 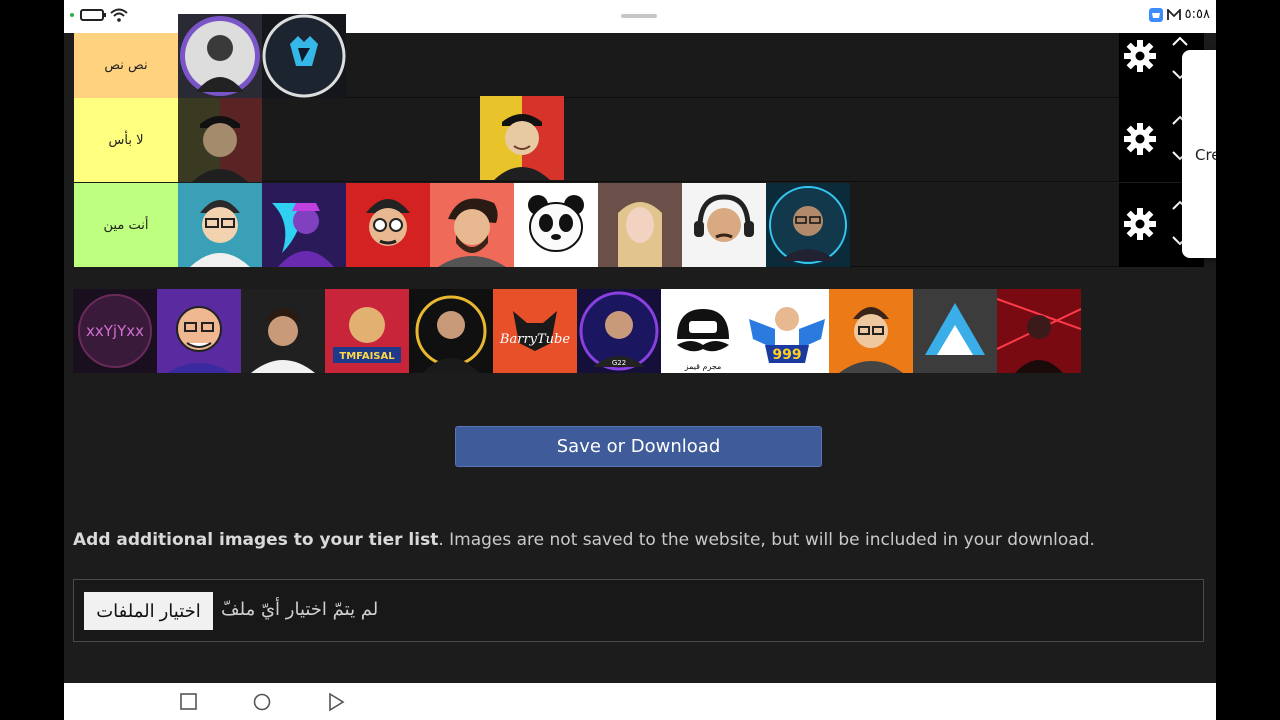 I want to click on avatar: xxYjYxx, so click(x=115, y=331).